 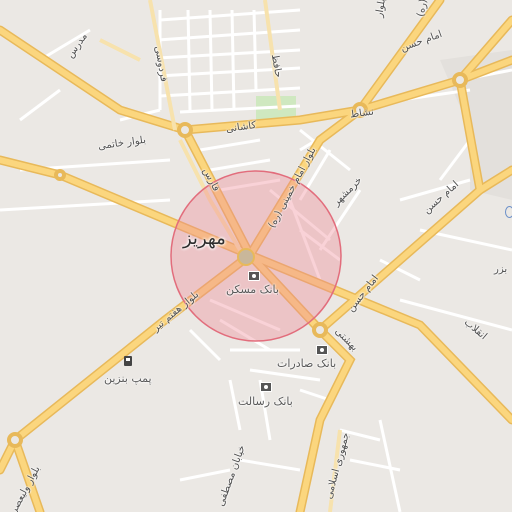 What do you see at coordinates (306, 364) in the screenshot?
I see `poi-label-bank-saderat: بانک صادرات` at bounding box center [306, 364].